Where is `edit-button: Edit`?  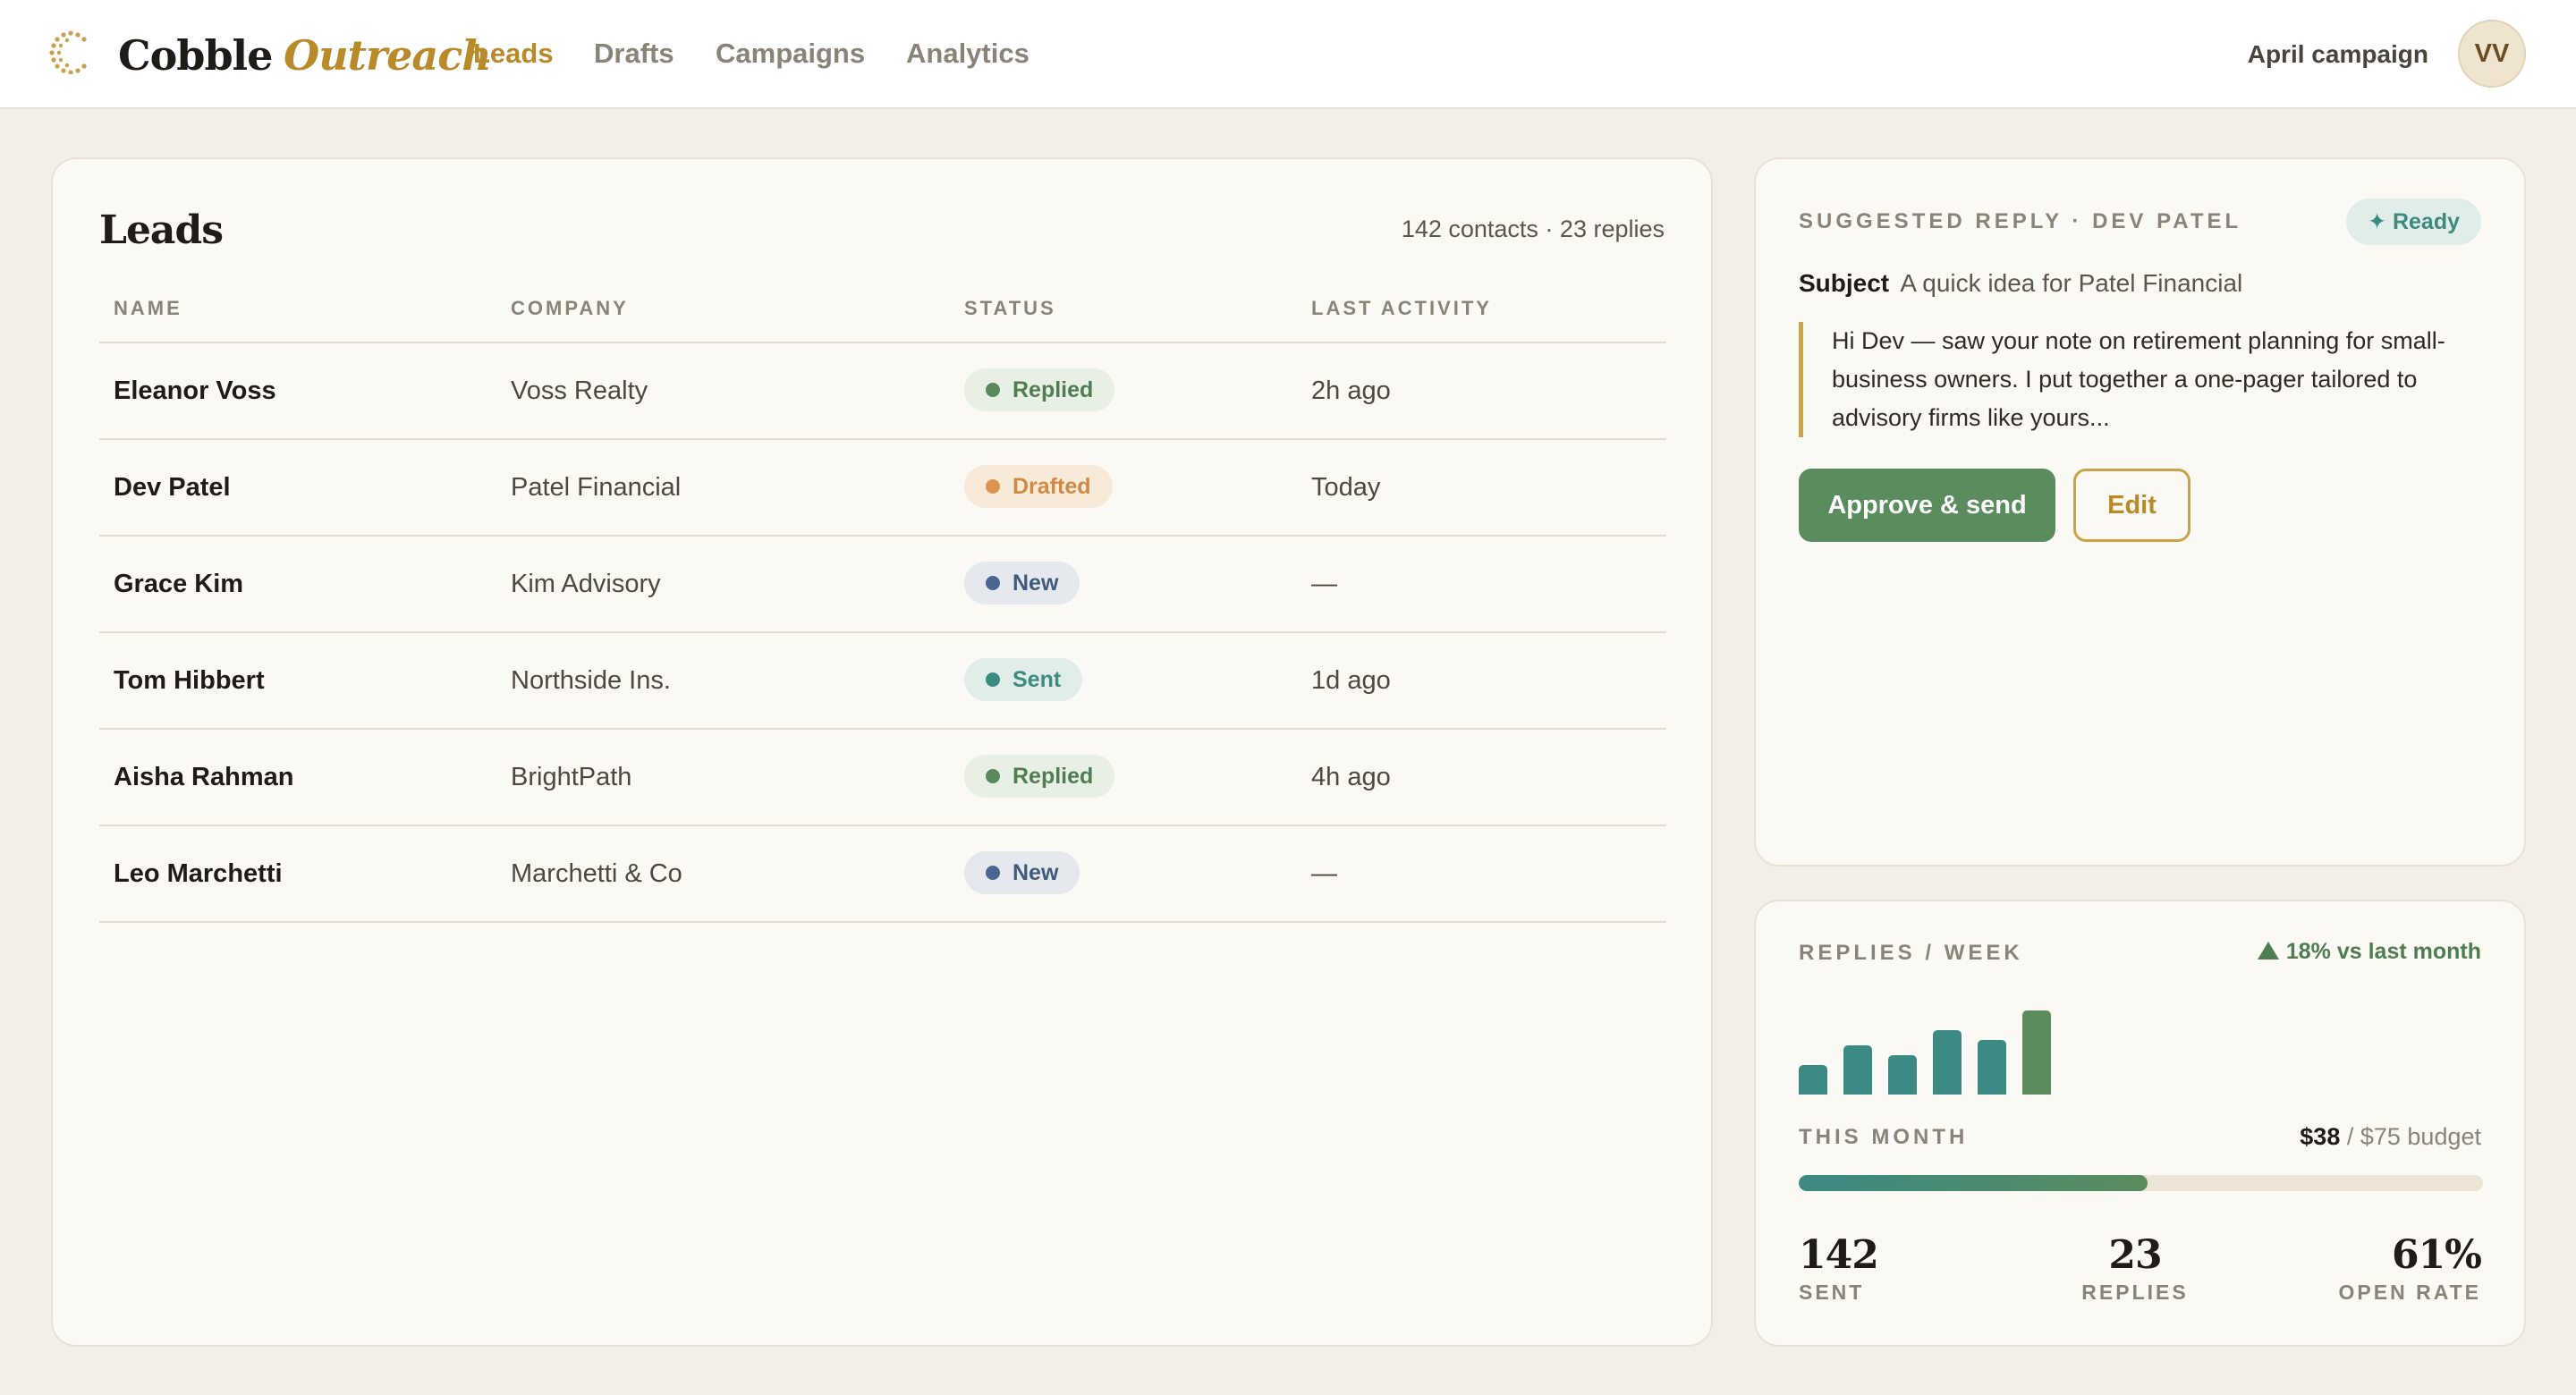
edit-button: Edit is located at coordinates (2131, 505).